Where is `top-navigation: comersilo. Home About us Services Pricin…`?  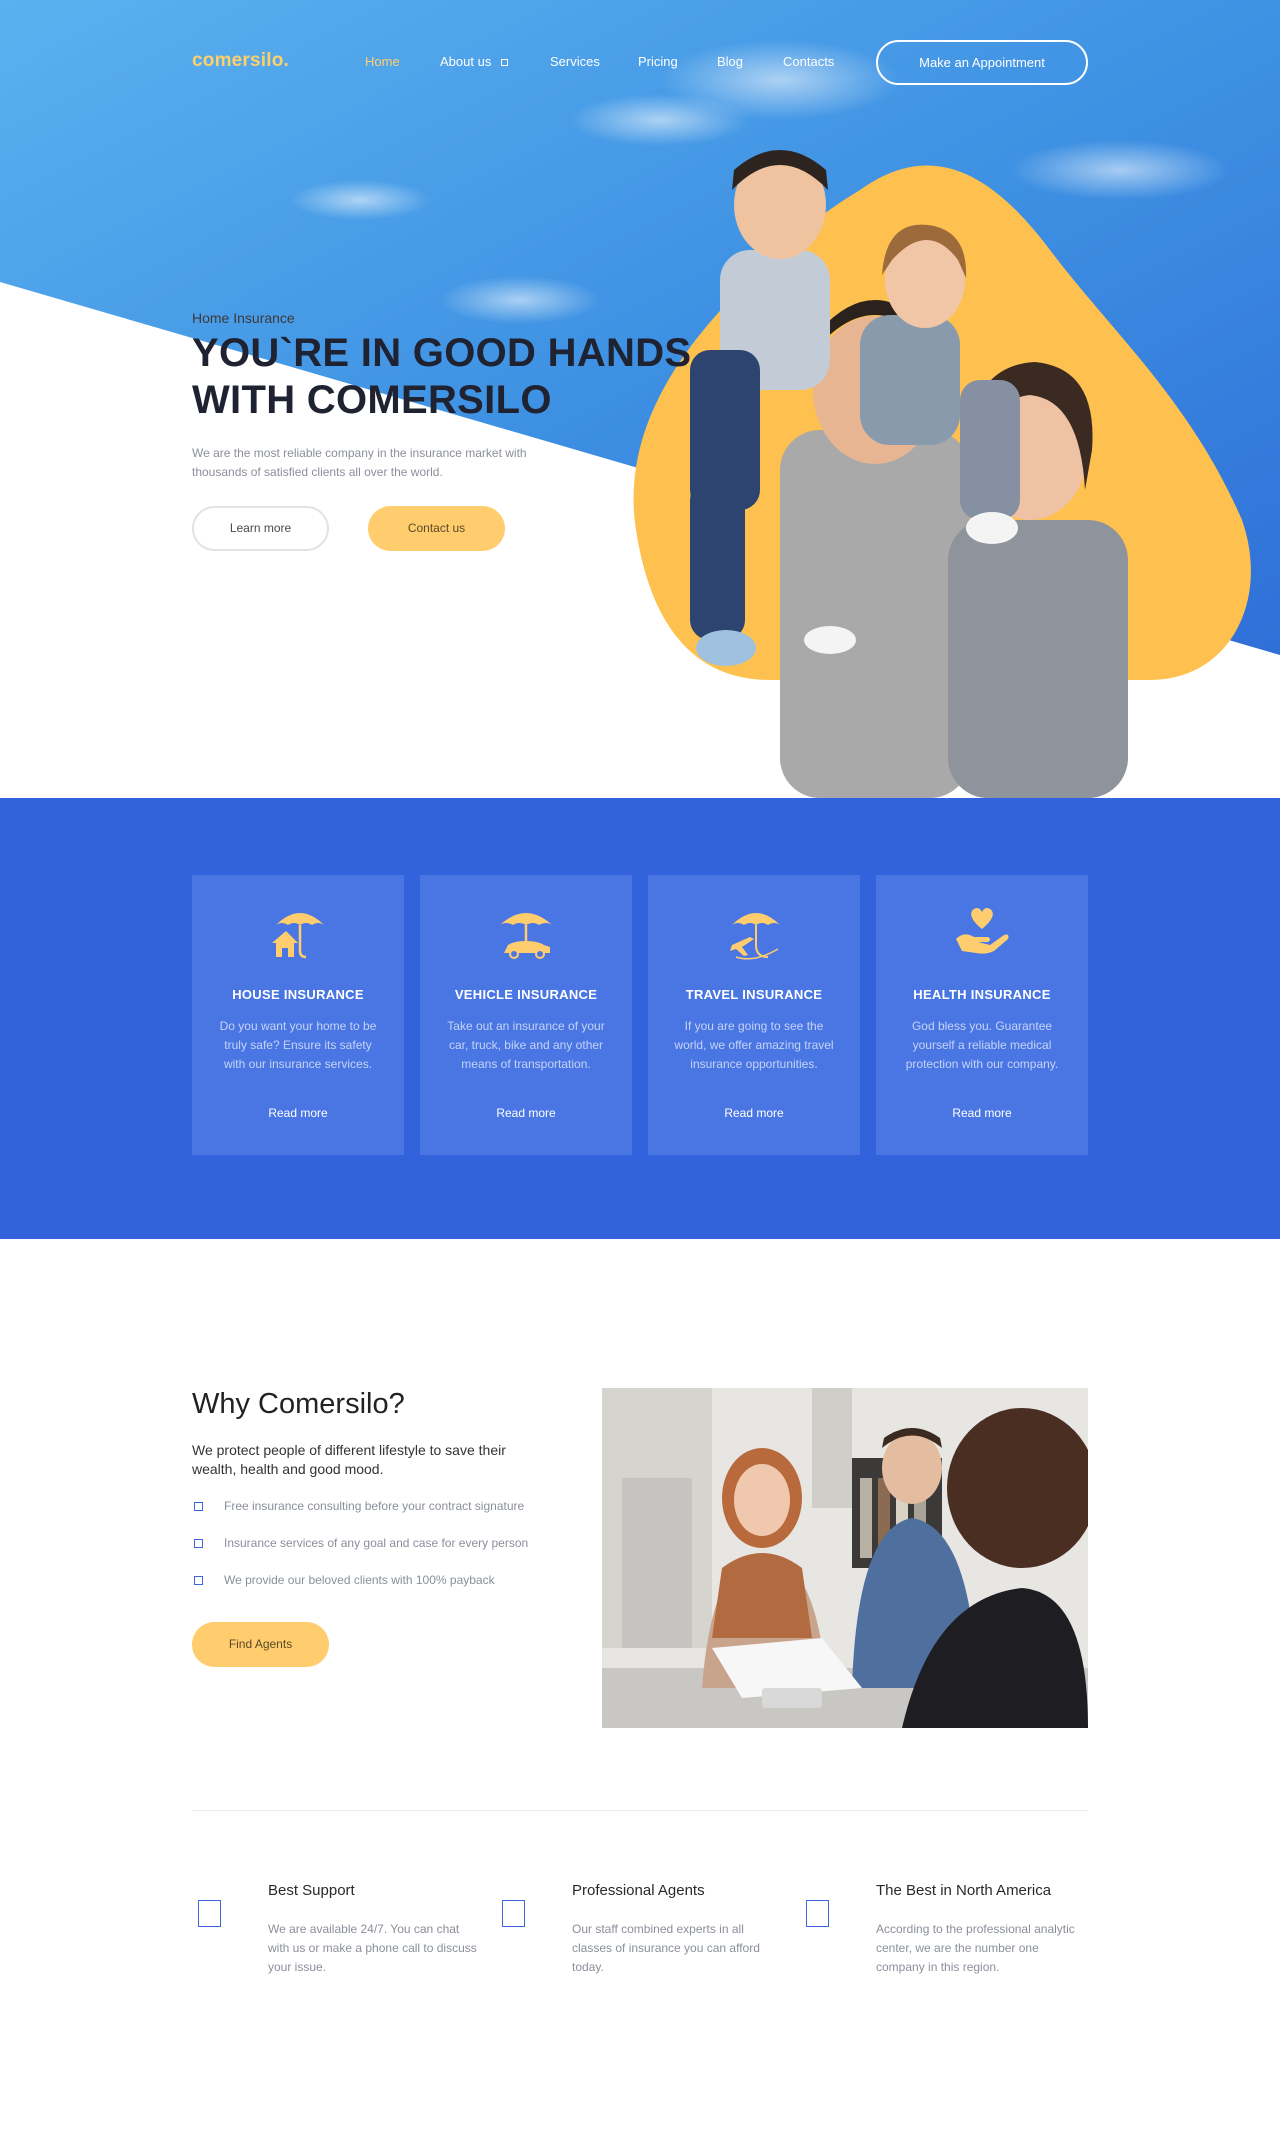
top-navigation: comersilo. Home About us Services Pricin… is located at coordinates (640, 63).